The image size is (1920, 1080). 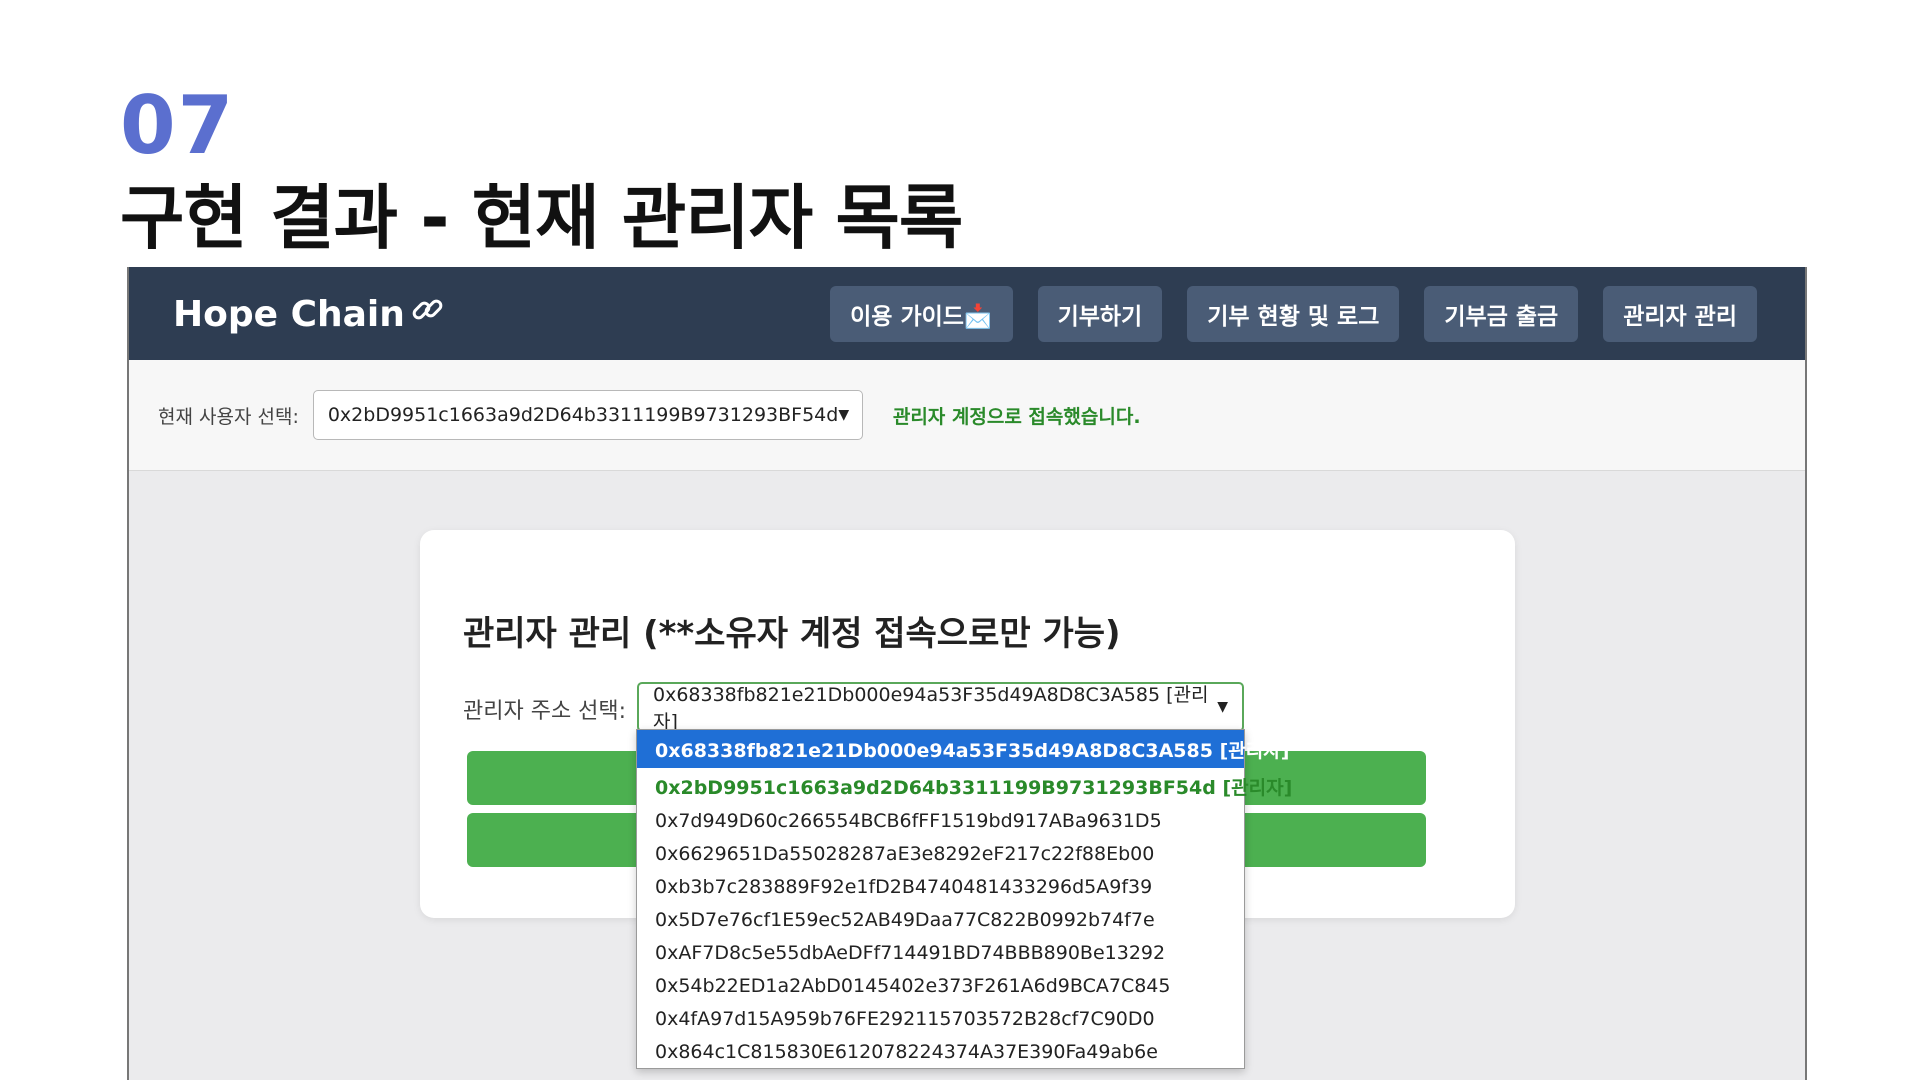 I want to click on nav-guide-button: 이용 가이드📩, so click(x=921, y=314).